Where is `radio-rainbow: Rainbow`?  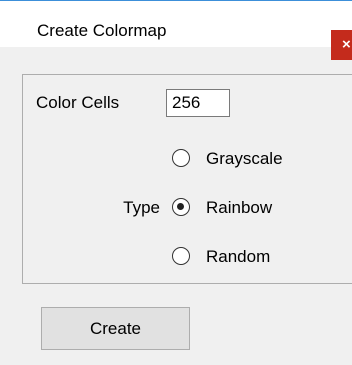 radio-rainbow: Rainbow is located at coordinates (257, 208).